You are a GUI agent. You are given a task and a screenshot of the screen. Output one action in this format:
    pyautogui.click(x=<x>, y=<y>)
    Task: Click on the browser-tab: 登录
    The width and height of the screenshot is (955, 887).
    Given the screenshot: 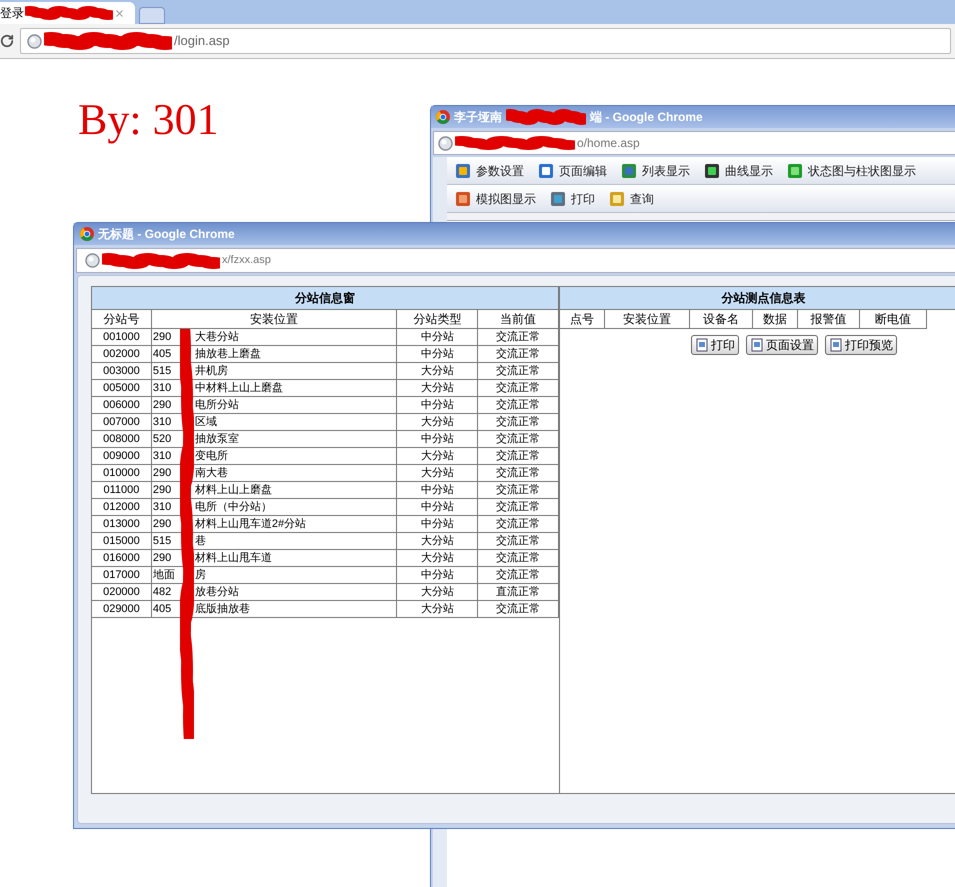 What is the action you would take?
    pyautogui.click(x=67, y=13)
    